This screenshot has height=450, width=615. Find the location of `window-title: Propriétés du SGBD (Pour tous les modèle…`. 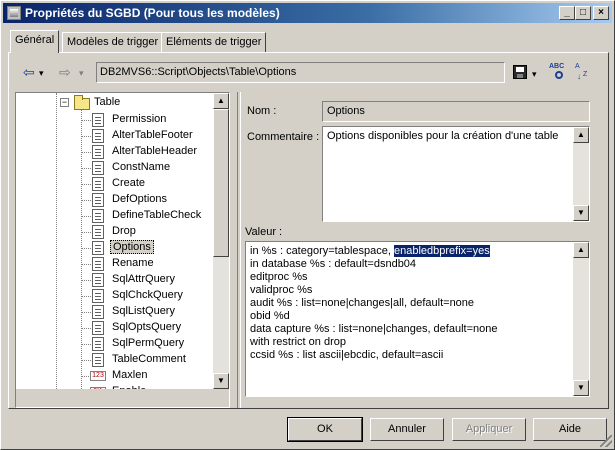

window-title: Propriétés du SGBD (Pour tous les modèle… is located at coordinates (152, 13).